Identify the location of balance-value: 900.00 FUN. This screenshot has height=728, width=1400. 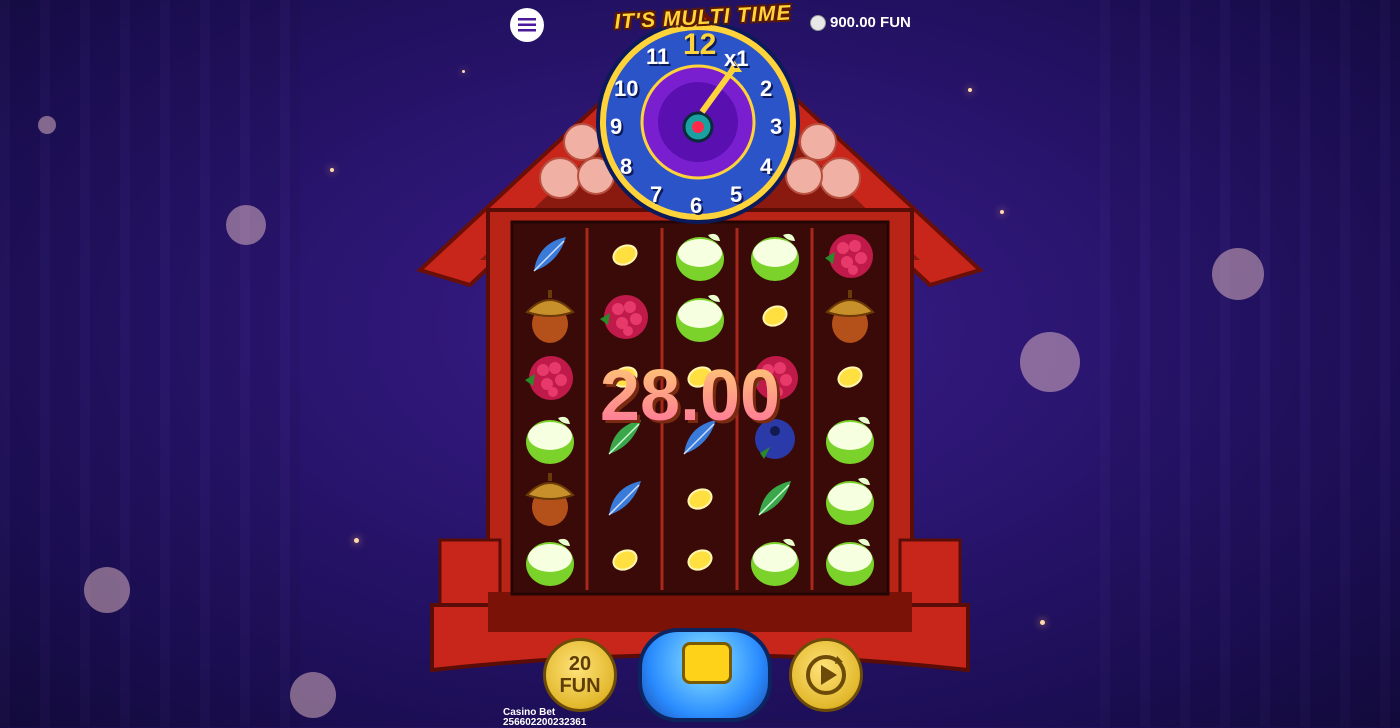
(870, 22).